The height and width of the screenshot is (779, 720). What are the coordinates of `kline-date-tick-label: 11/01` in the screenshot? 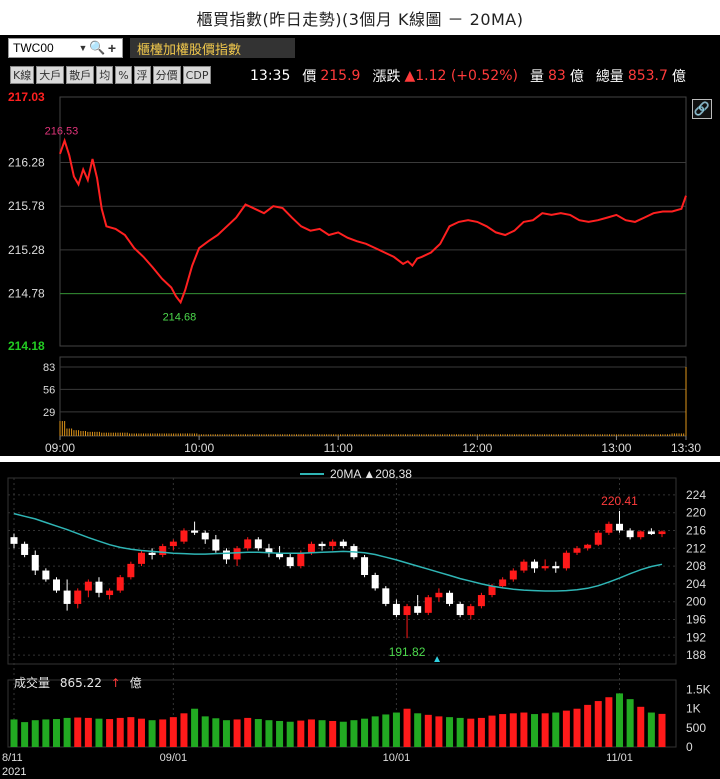 It's located at (619, 758).